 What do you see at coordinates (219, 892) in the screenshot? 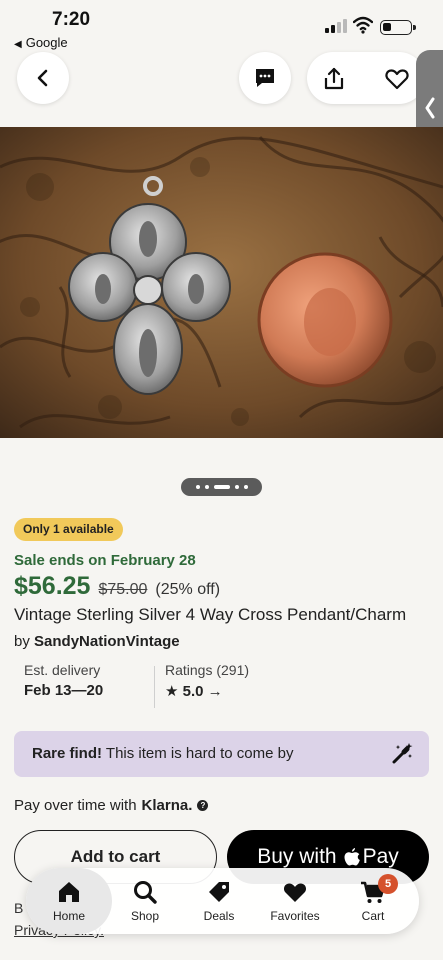
I see `tag-icon` at bounding box center [219, 892].